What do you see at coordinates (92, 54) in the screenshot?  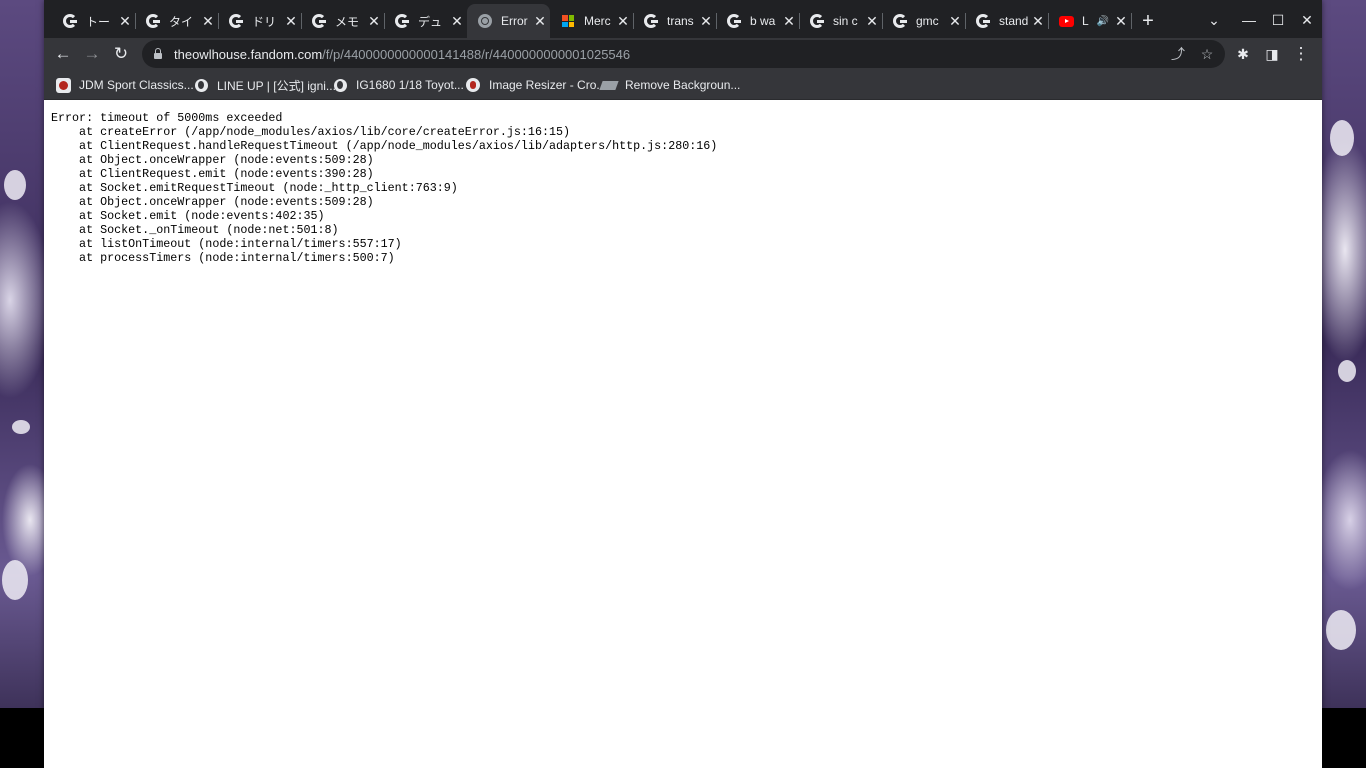 I see `forward-button: →` at bounding box center [92, 54].